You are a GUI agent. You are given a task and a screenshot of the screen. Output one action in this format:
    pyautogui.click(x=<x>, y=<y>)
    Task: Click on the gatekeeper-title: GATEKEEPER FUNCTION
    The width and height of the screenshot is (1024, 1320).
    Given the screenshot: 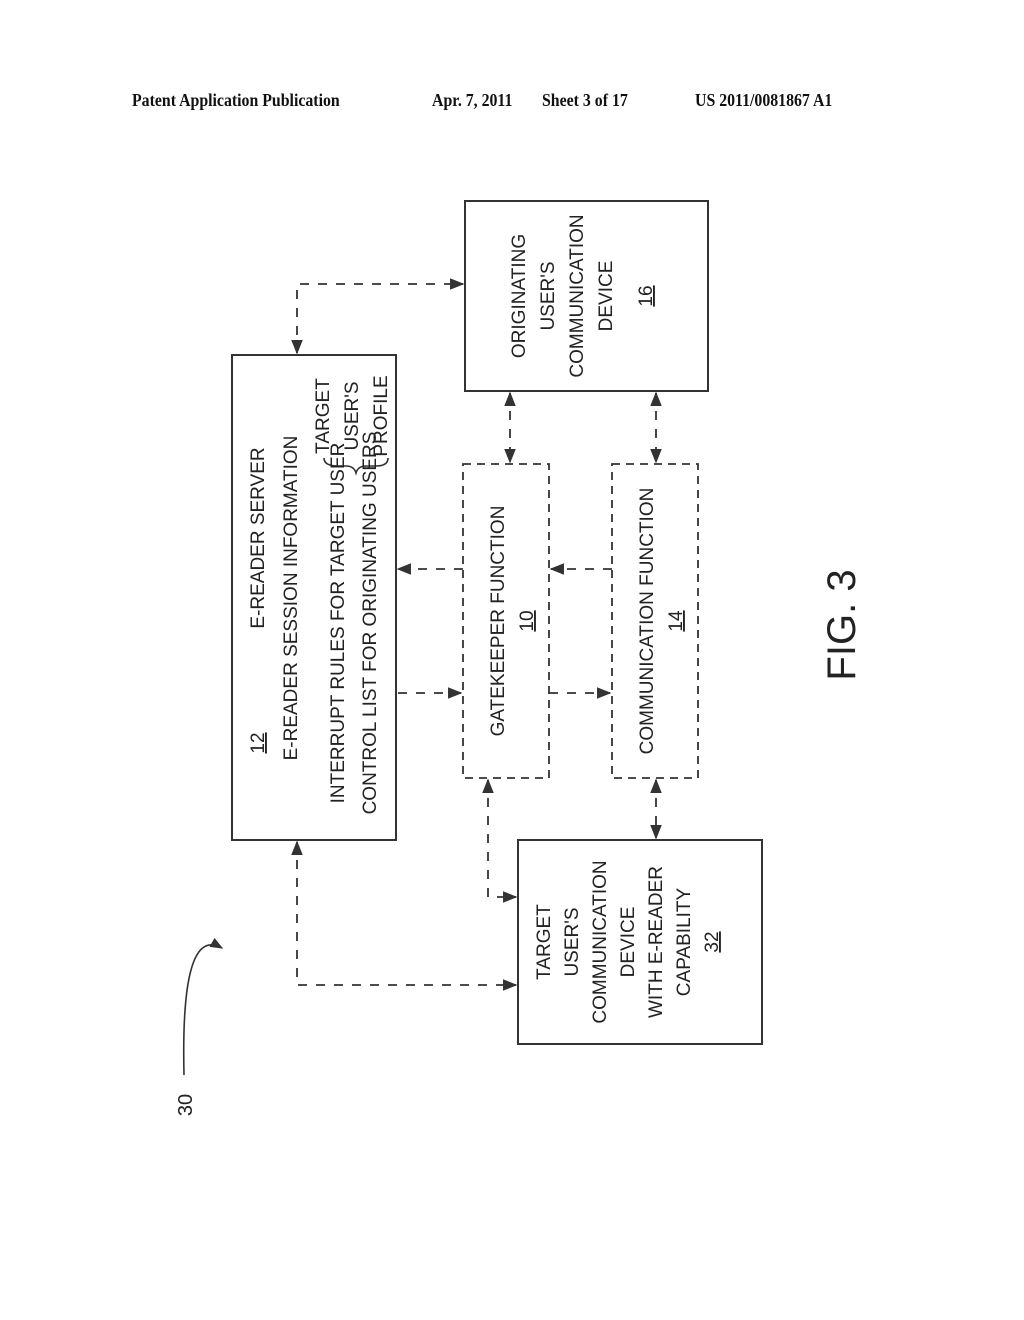 What is the action you would take?
    pyautogui.click(x=498, y=621)
    